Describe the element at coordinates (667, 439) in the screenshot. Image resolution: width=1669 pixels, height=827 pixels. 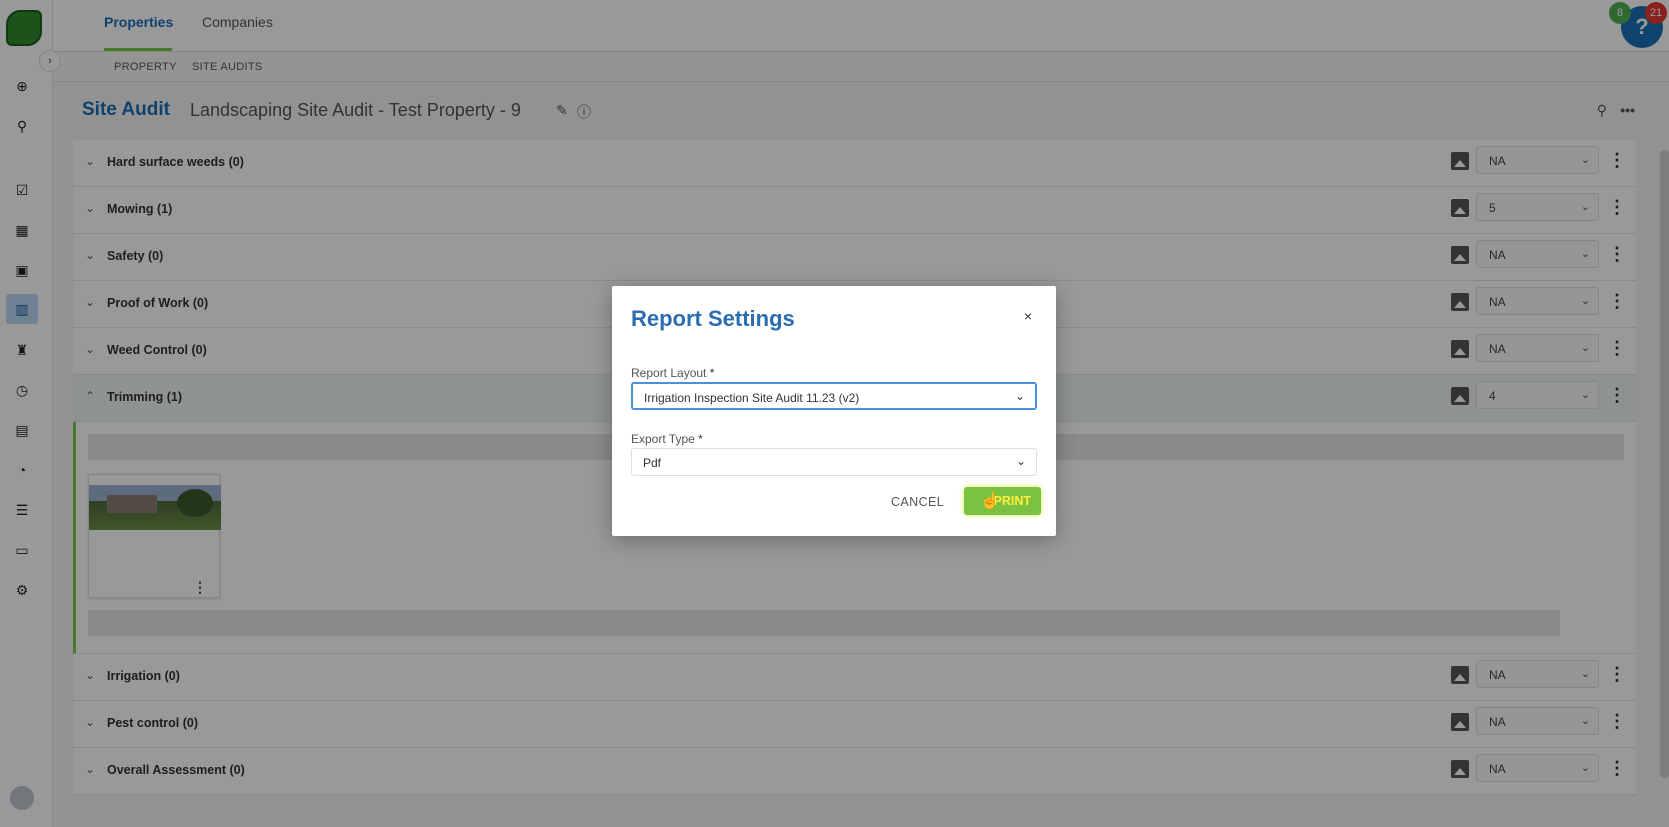
I see `export-type-label: Export Type *` at that location.